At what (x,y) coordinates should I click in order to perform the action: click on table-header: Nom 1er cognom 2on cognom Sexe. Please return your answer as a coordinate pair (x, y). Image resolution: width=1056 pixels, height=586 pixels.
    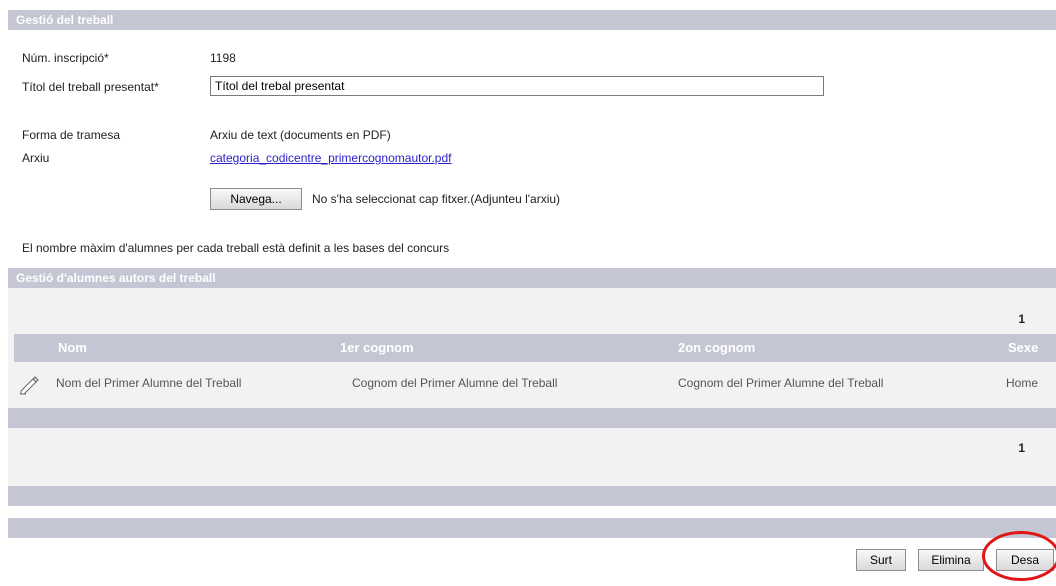
    Looking at the image, I should click on (535, 348).